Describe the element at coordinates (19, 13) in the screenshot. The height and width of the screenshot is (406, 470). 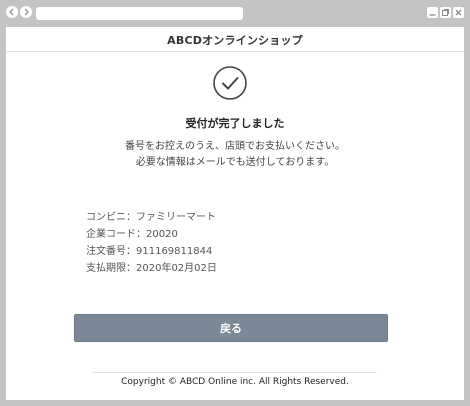
I see `nav-buttons` at that location.